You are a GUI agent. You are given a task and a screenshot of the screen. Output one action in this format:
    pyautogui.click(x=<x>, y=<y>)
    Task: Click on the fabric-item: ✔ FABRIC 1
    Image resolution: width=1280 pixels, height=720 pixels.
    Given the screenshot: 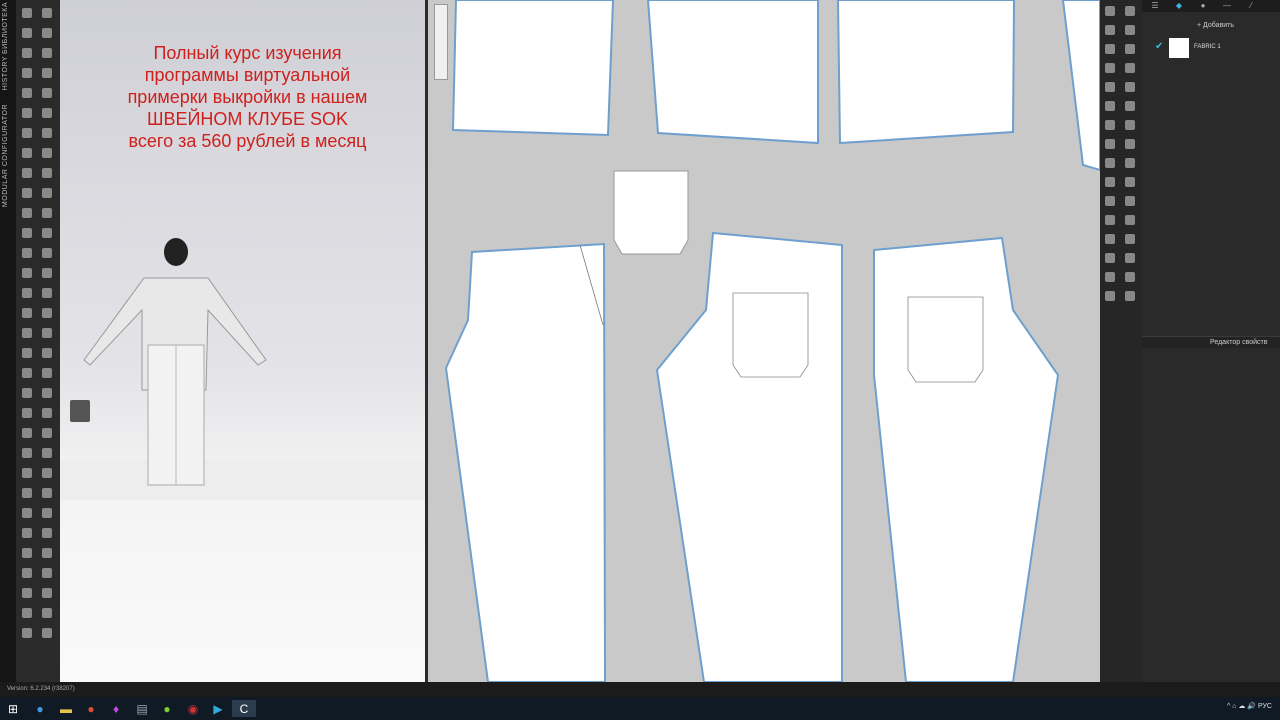 What is the action you would take?
    pyautogui.click(x=1212, y=48)
    